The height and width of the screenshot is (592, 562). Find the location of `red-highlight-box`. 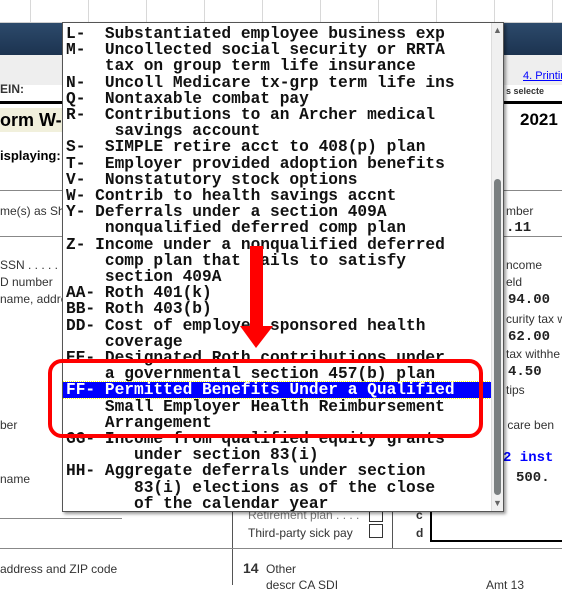

red-highlight-box is located at coordinates (265, 398).